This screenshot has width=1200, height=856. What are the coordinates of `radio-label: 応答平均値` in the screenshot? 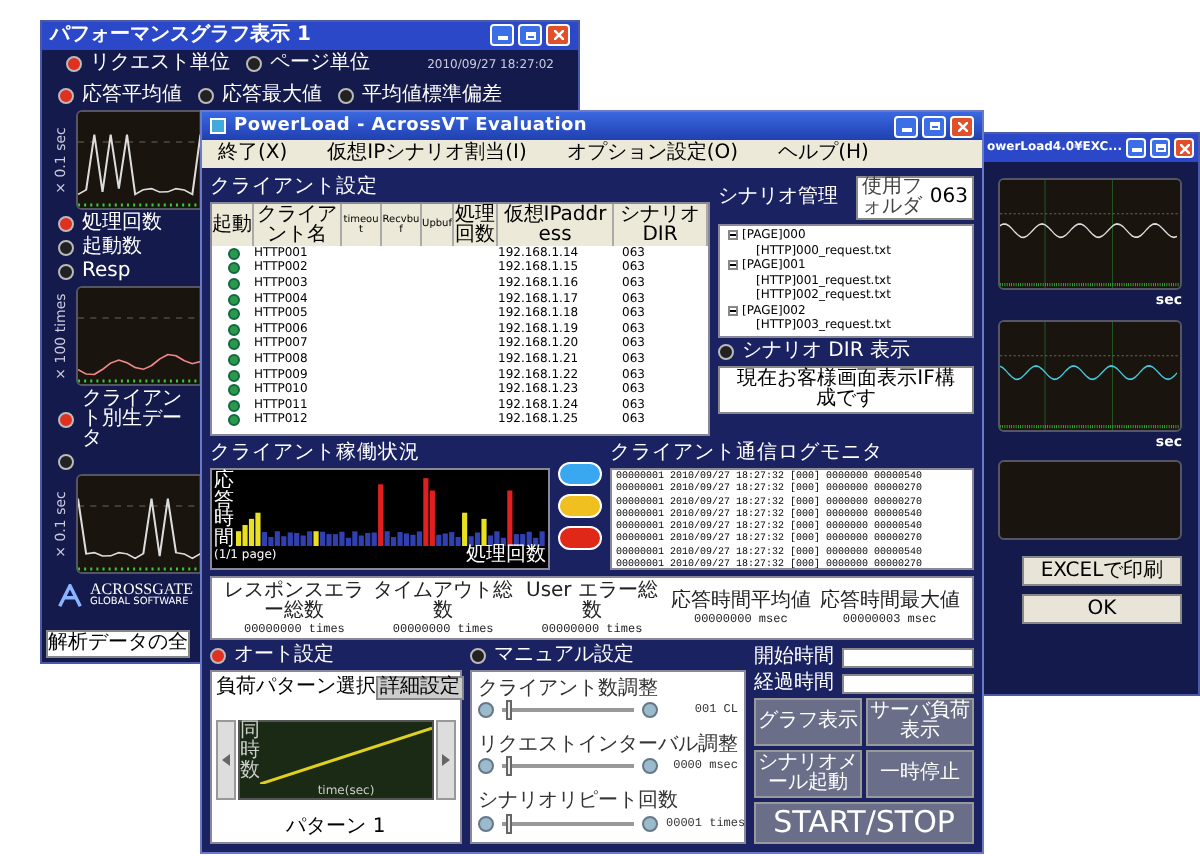 It's located at (132, 95).